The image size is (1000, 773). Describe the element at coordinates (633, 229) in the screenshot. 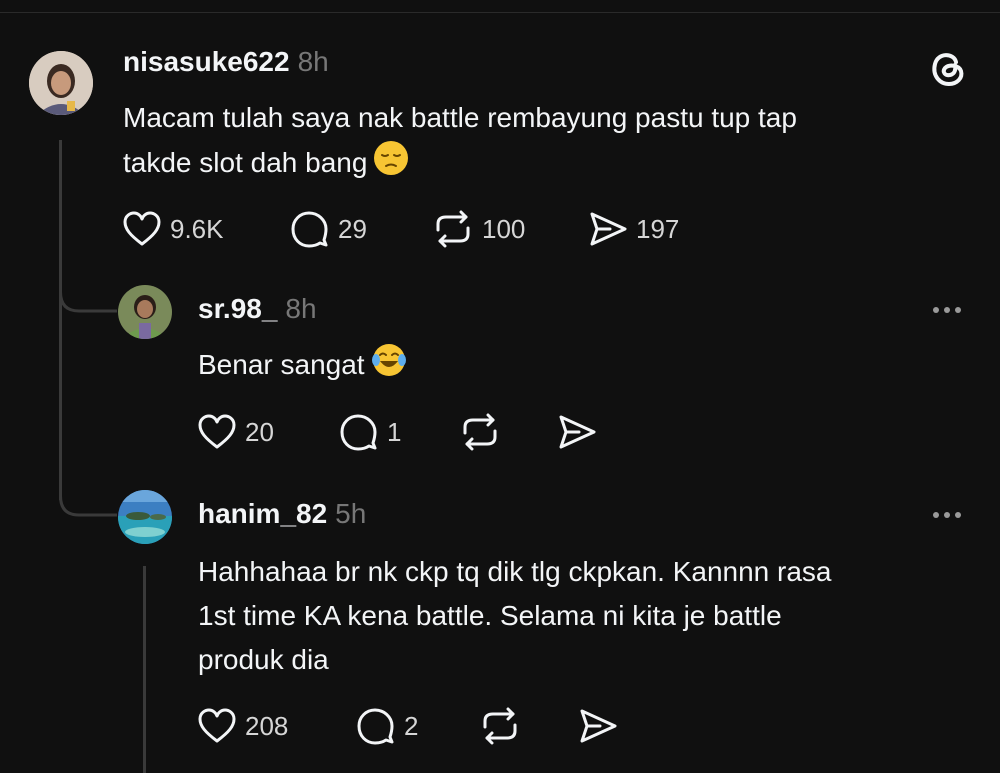

I see `share-button: 197` at that location.